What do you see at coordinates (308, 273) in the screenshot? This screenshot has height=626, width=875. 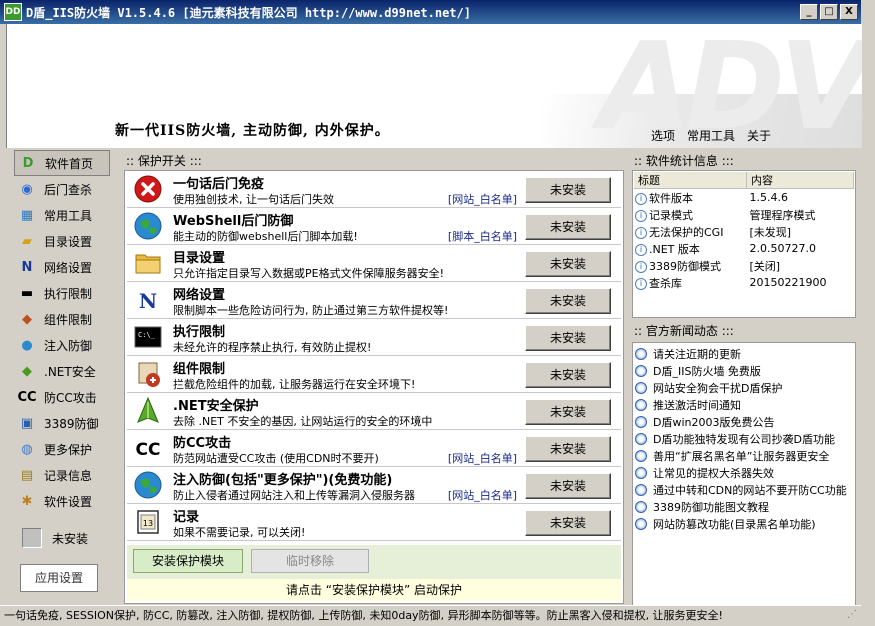 I see `module-description: 只允许指定目录写入数据或PE格式文件保障服务器安全!` at bounding box center [308, 273].